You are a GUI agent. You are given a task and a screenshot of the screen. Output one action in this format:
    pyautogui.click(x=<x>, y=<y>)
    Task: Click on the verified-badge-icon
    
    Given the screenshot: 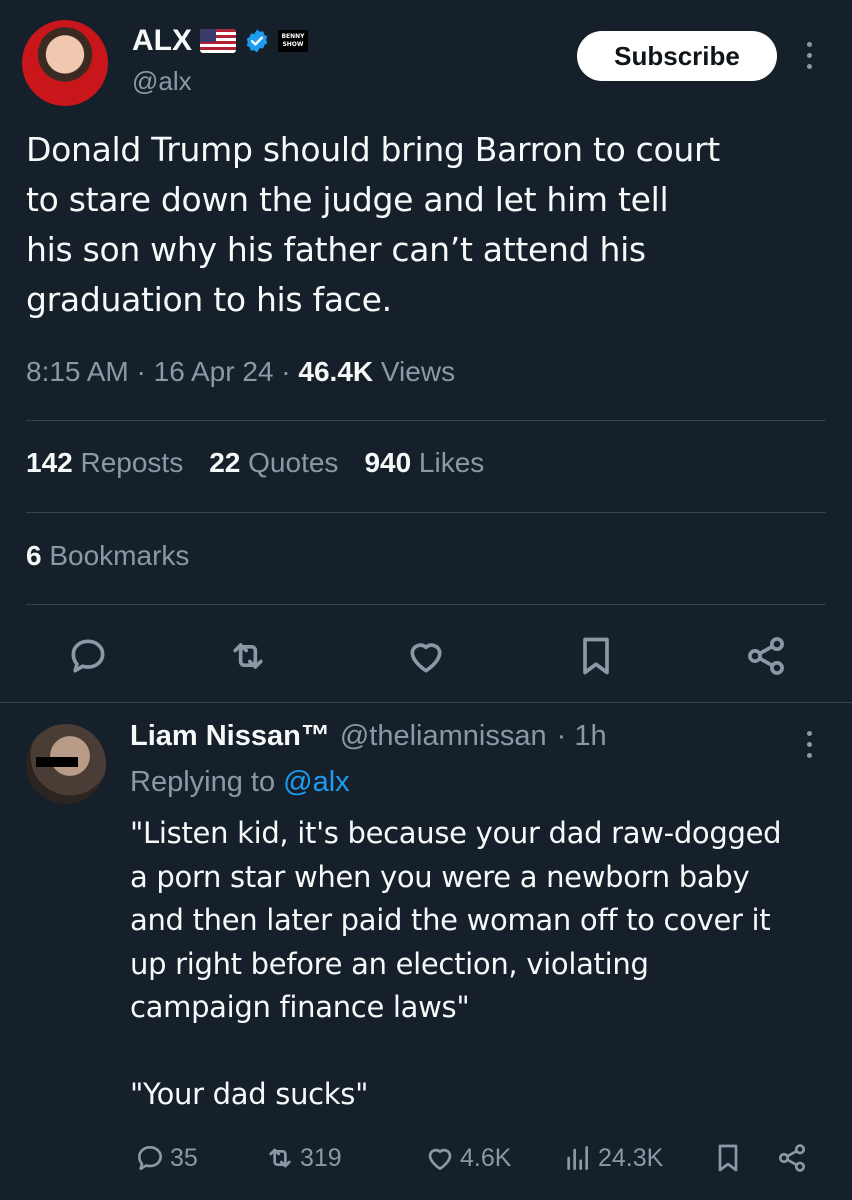 What is the action you would take?
    pyautogui.click(x=257, y=41)
    